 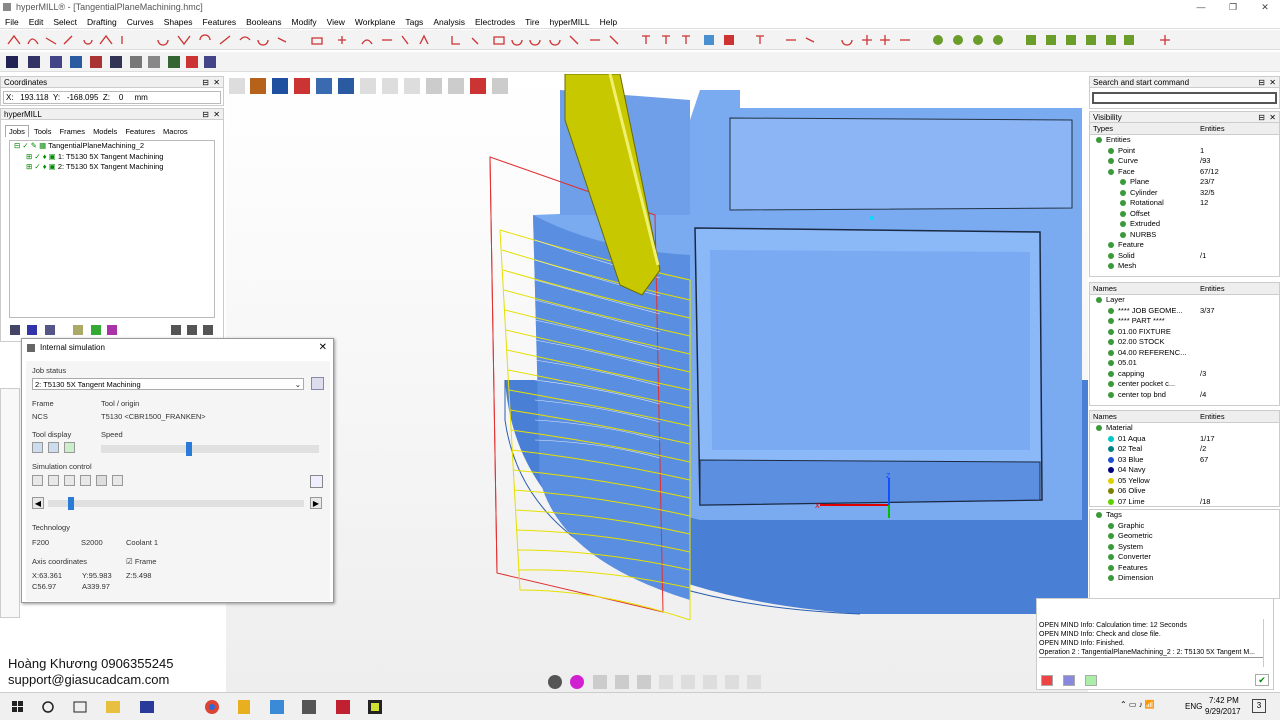 I want to click on list-item: Face 67/12, so click(x=1184, y=172).